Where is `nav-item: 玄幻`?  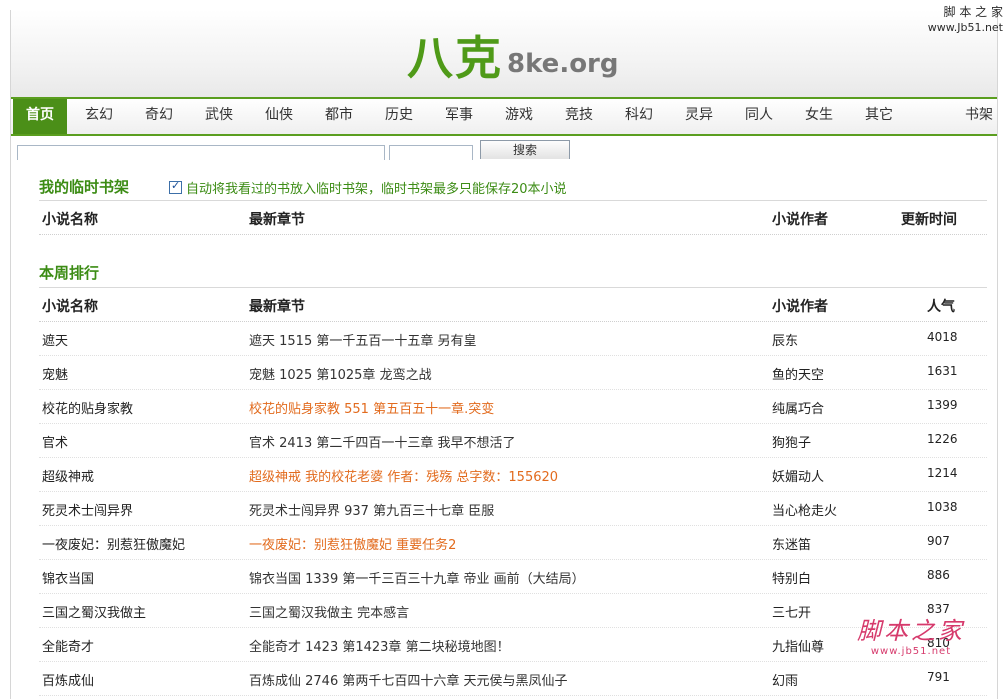 nav-item: 玄幻 is located at coordinates (99, 116).